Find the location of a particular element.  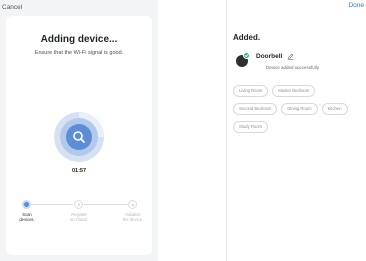

step-label-initialize: Initialize the device. is located at coordinates (133, 217).